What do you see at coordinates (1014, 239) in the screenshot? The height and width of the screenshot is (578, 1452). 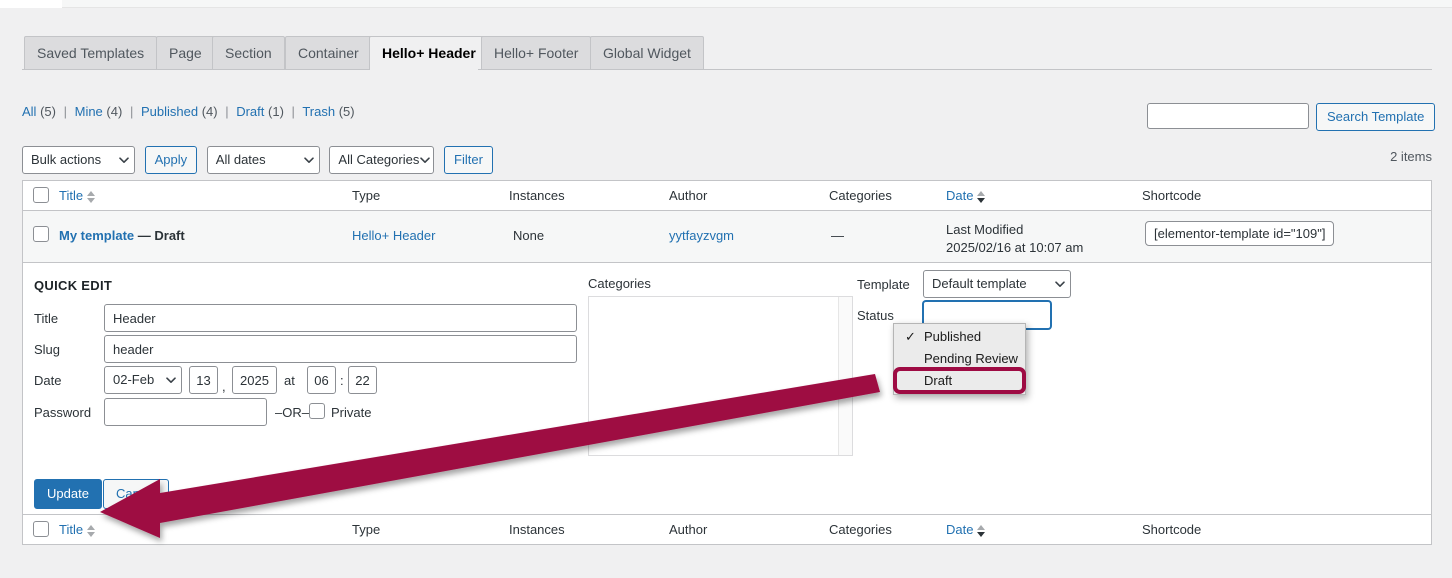 I see `row-date: Last Modified 2025/02/16 at 10:07 am` at bounding box center [1014, 239].